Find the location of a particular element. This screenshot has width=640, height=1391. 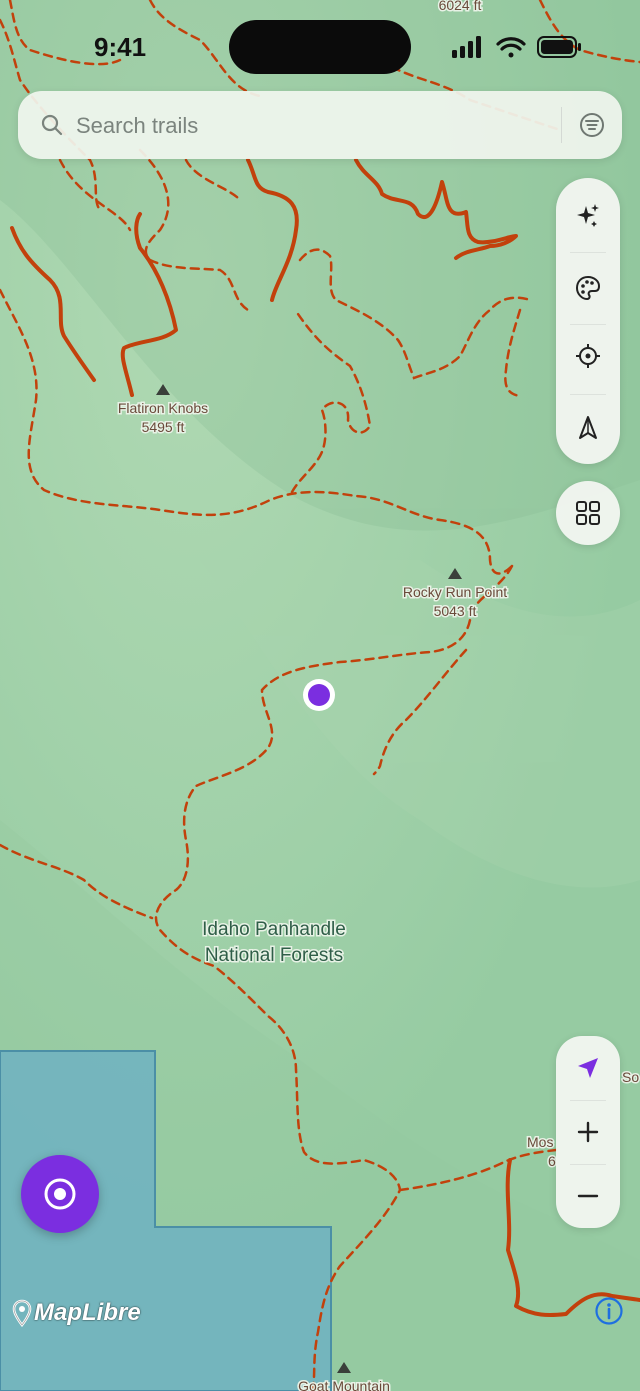

partial-label-mos: Mos is located at coordinates (540, 1142).